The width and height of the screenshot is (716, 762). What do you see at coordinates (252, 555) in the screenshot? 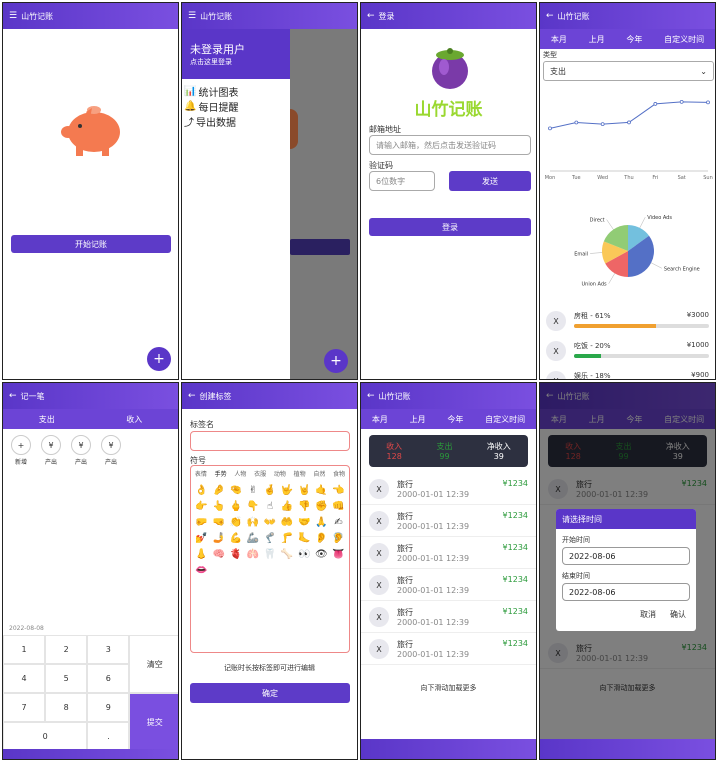
I see `emoji-option: 🫁` at bounding box center [252, 555].